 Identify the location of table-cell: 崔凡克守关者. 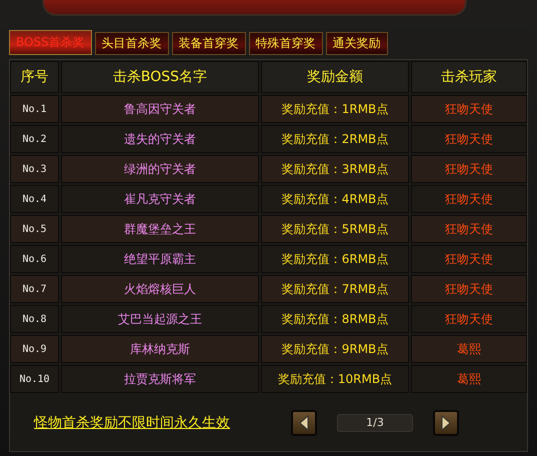
(160, 199).